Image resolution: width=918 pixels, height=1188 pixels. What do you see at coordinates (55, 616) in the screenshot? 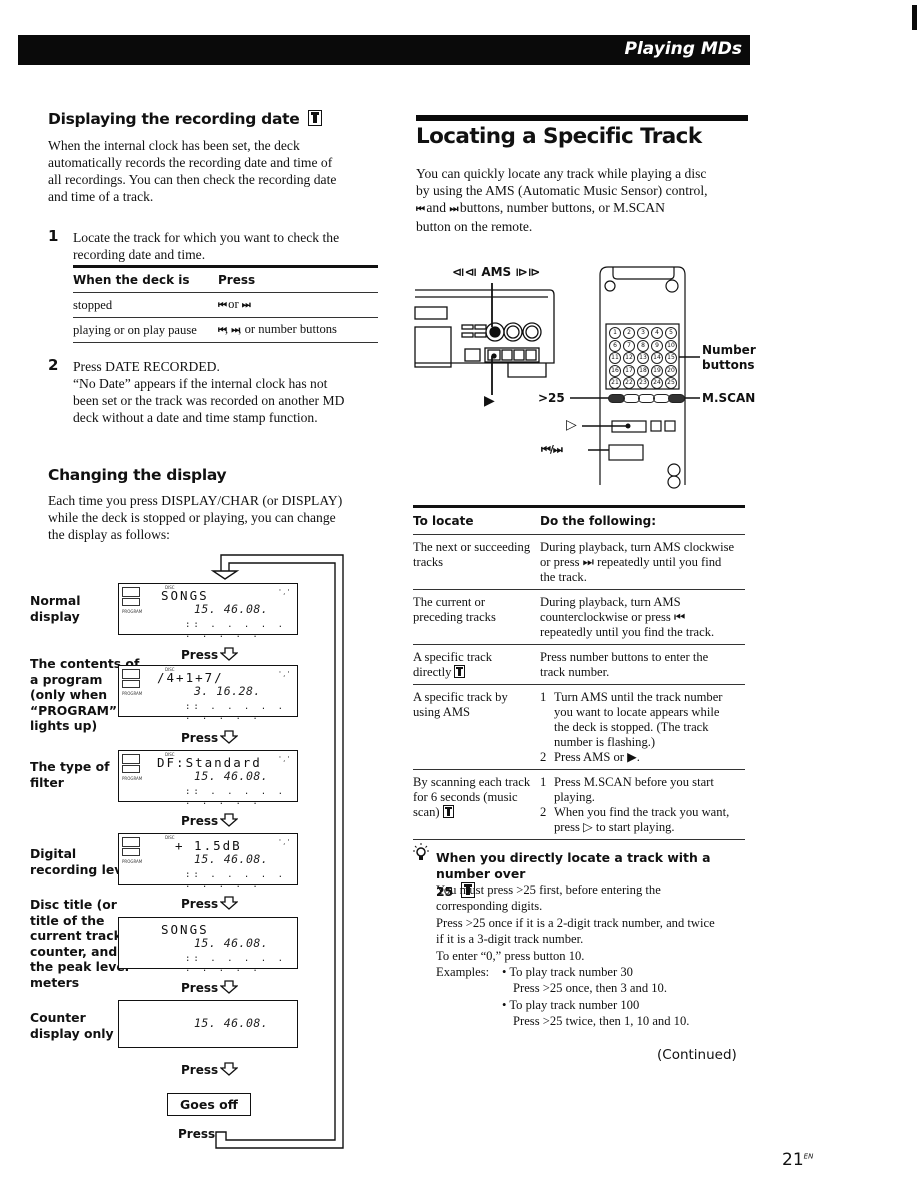
I see `label-line: display` at bounding box center [55, 616].